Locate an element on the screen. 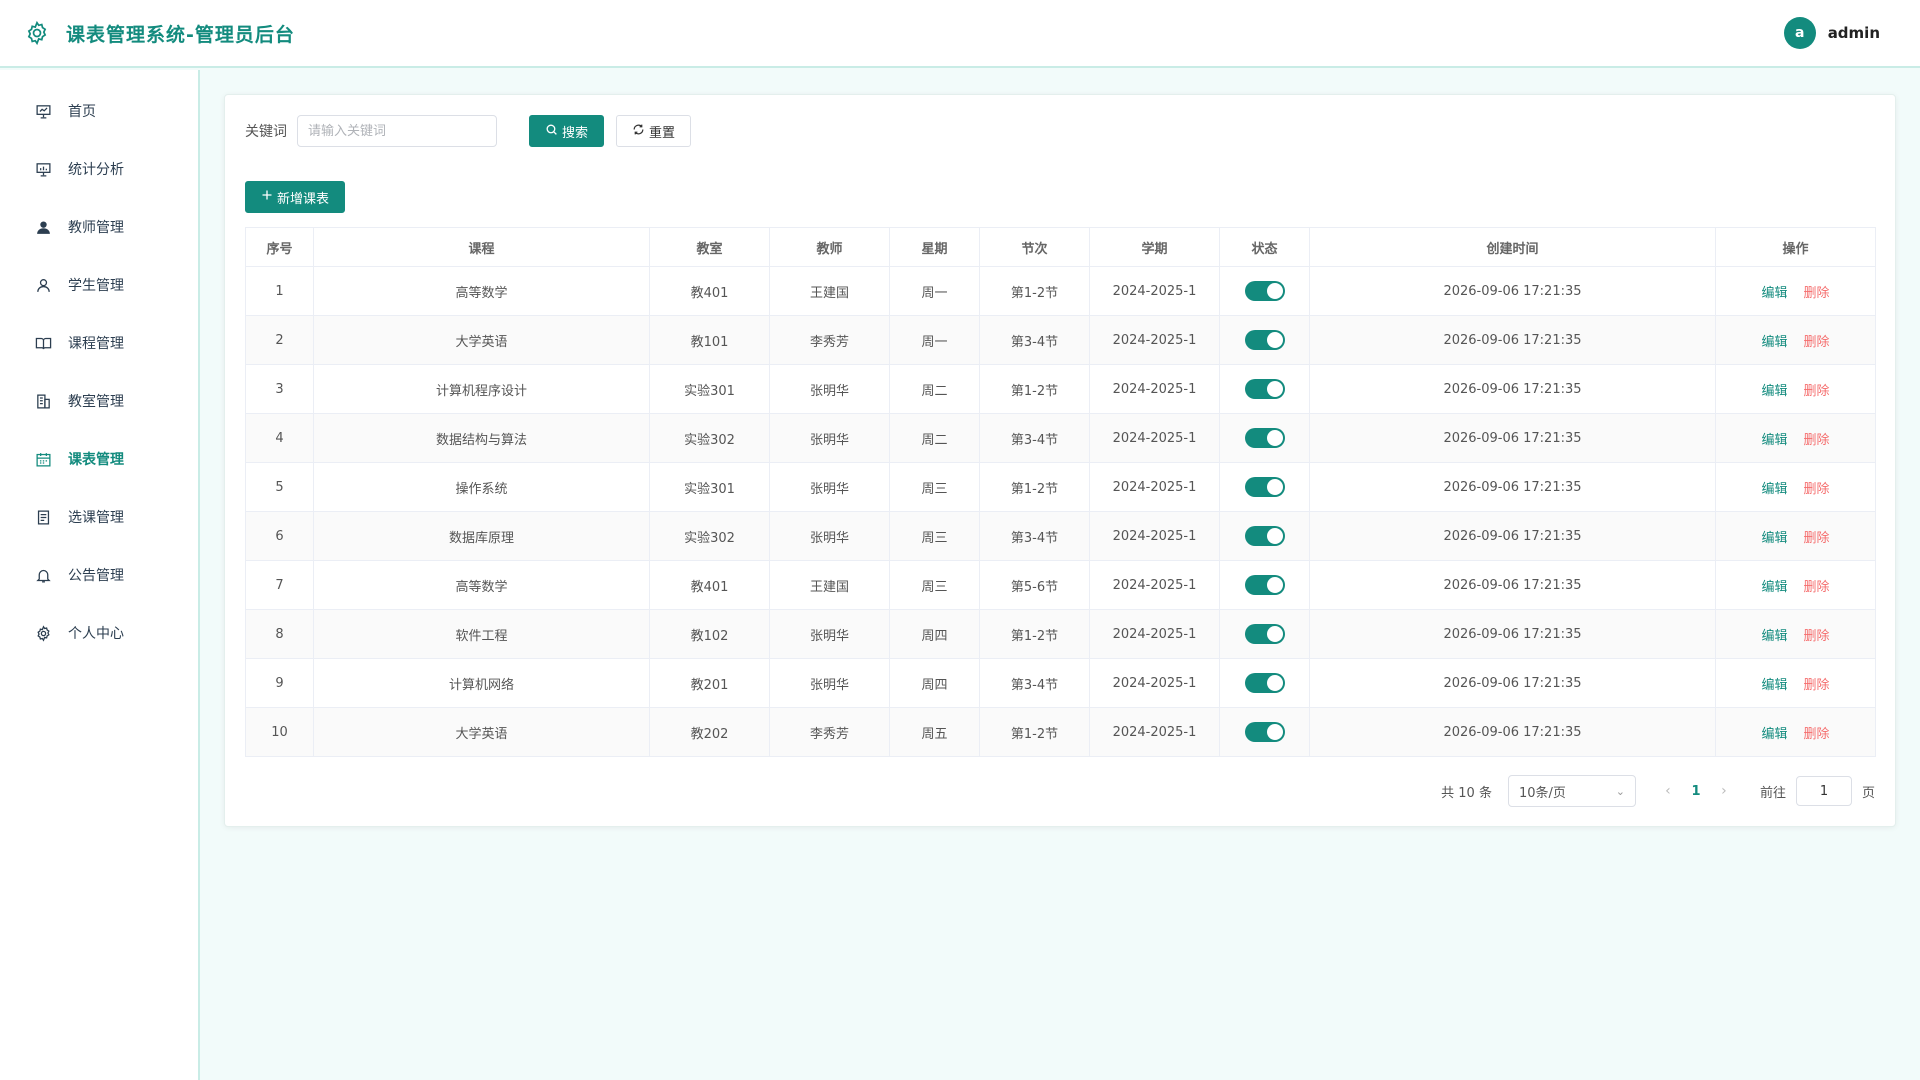 This screenshot has height=1080, width=1920. status-cell is located at coordinates (1264, 340).